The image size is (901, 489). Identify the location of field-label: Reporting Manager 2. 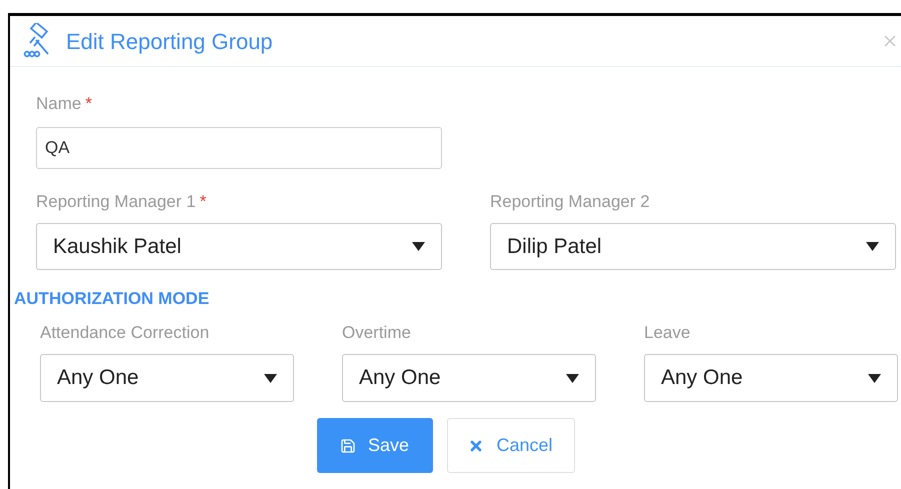
(570, 201).